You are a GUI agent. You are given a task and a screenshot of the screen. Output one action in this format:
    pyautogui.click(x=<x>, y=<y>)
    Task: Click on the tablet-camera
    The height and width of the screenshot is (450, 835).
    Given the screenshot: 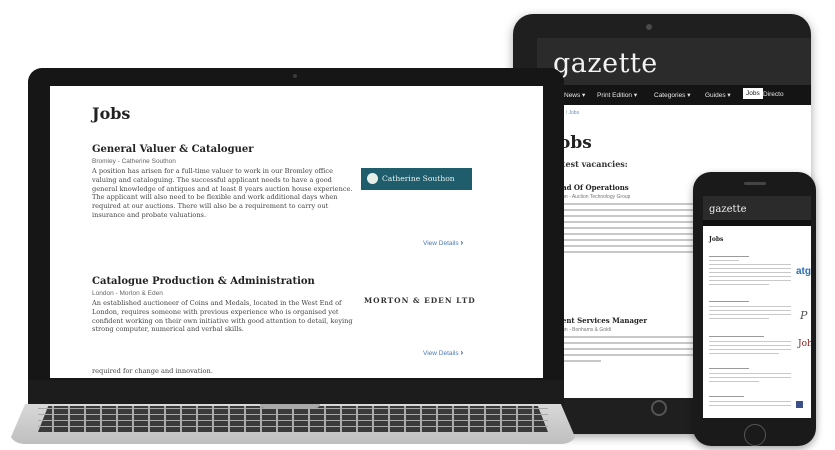 What is the action you would take?
    pyautogui.click(x=649, y=27)
    